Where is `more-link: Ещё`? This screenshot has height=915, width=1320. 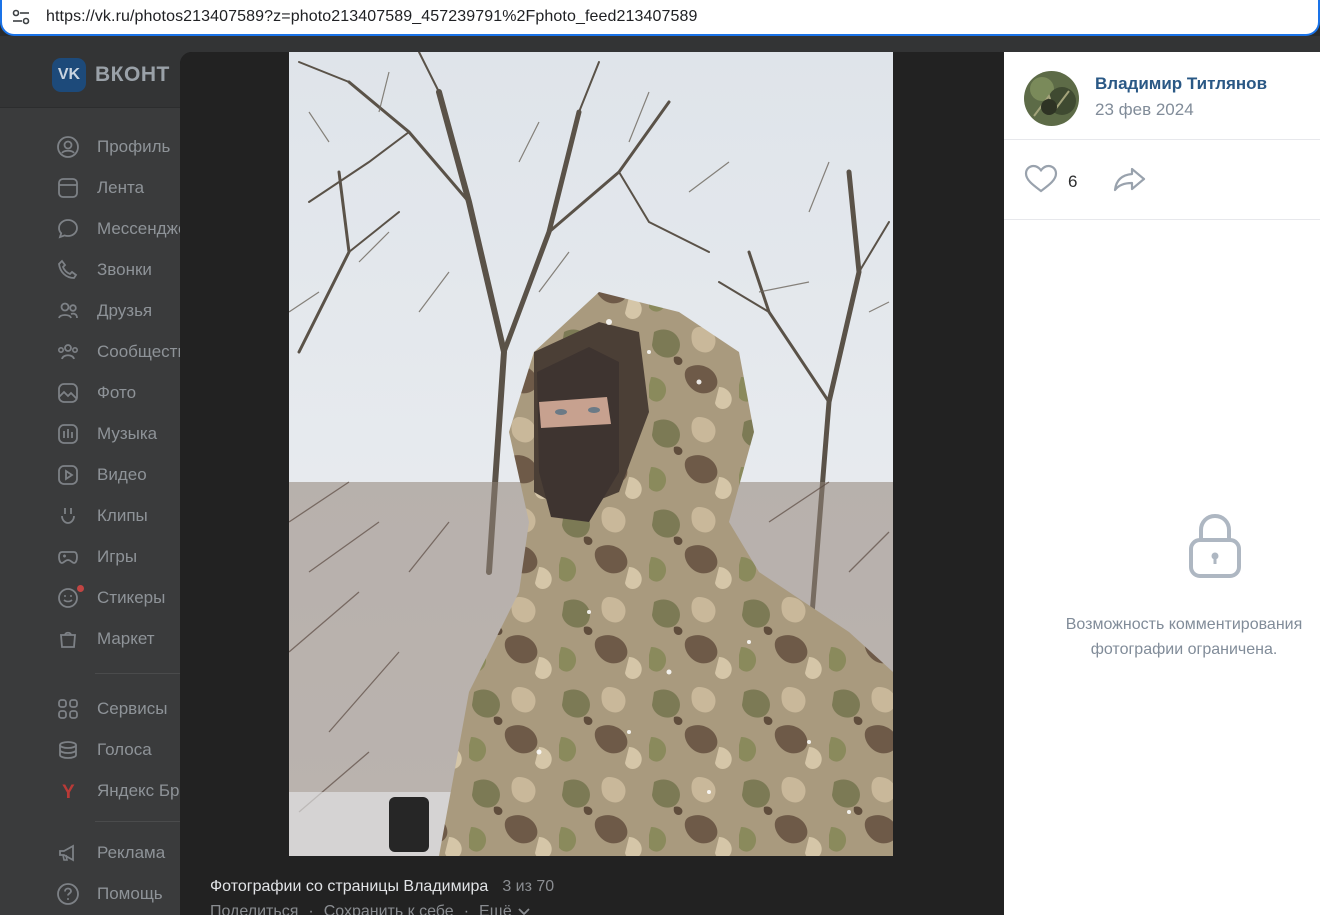 more-link: Ещё is located at coordinates (495, 909).